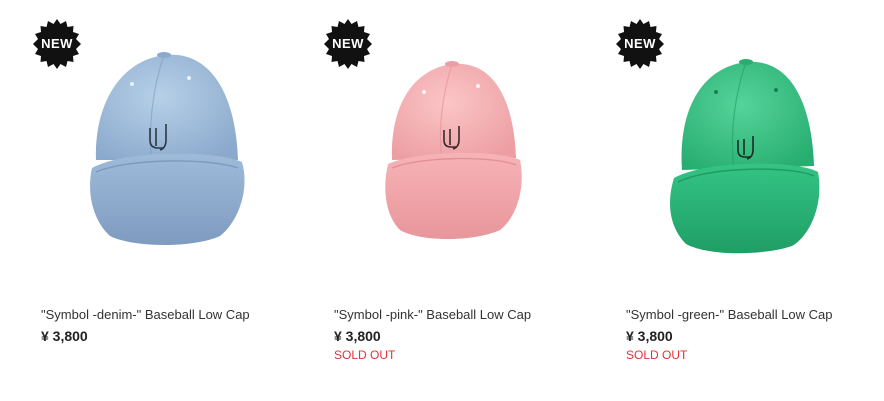 The width and height of the screenshot is (884, 401). Describe the element at coordinates (729, 314) in the screenshot. I see `product-title-link: "Symbol -green-" Baseball Low Cap` at that location.